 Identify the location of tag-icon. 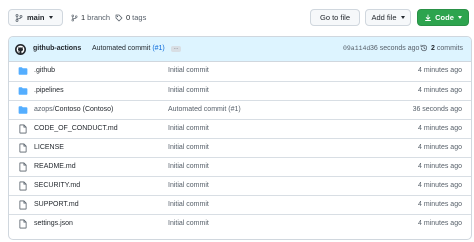
(119, 18).